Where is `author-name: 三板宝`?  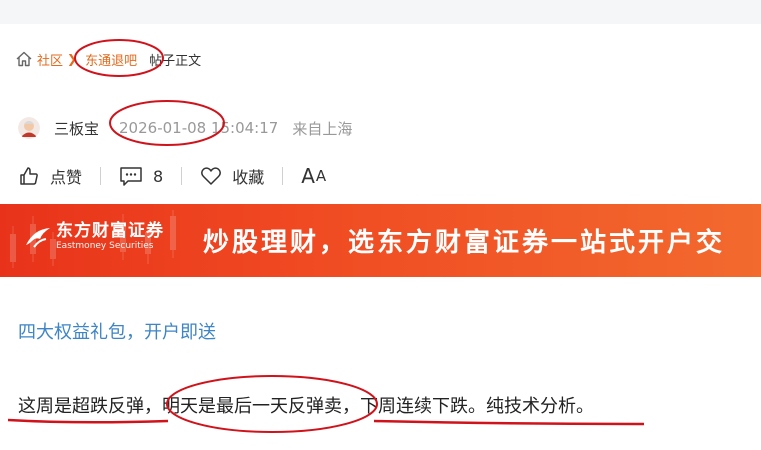
author-name: 三板宝 is located at coordinates (76, 128).